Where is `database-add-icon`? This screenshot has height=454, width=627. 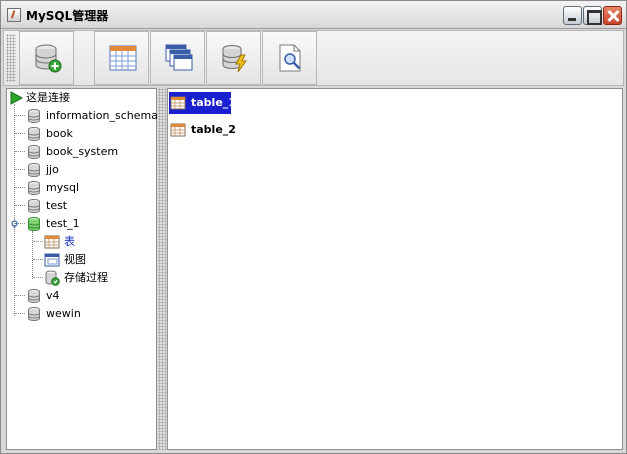
database-add-icon is located at coordinates (48, 58).